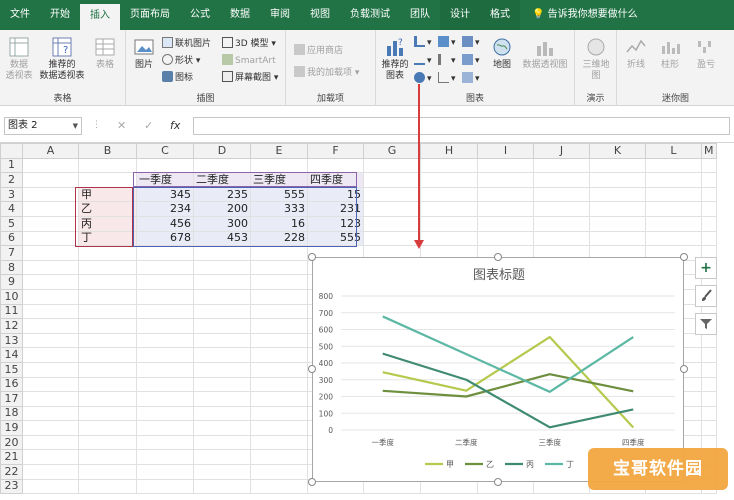 Image resolution: width=734 pixels, height=500 pixels. Describe the element at coordinates (186, 43) in the screenshot. I see `online-picture-button: 联机图片` at that location.